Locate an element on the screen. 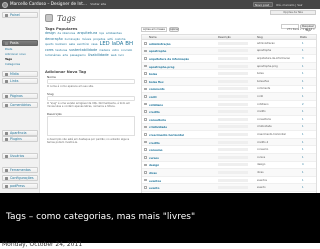  menu-item-coment-rios: Comentários is located at coordinates (20, 105).